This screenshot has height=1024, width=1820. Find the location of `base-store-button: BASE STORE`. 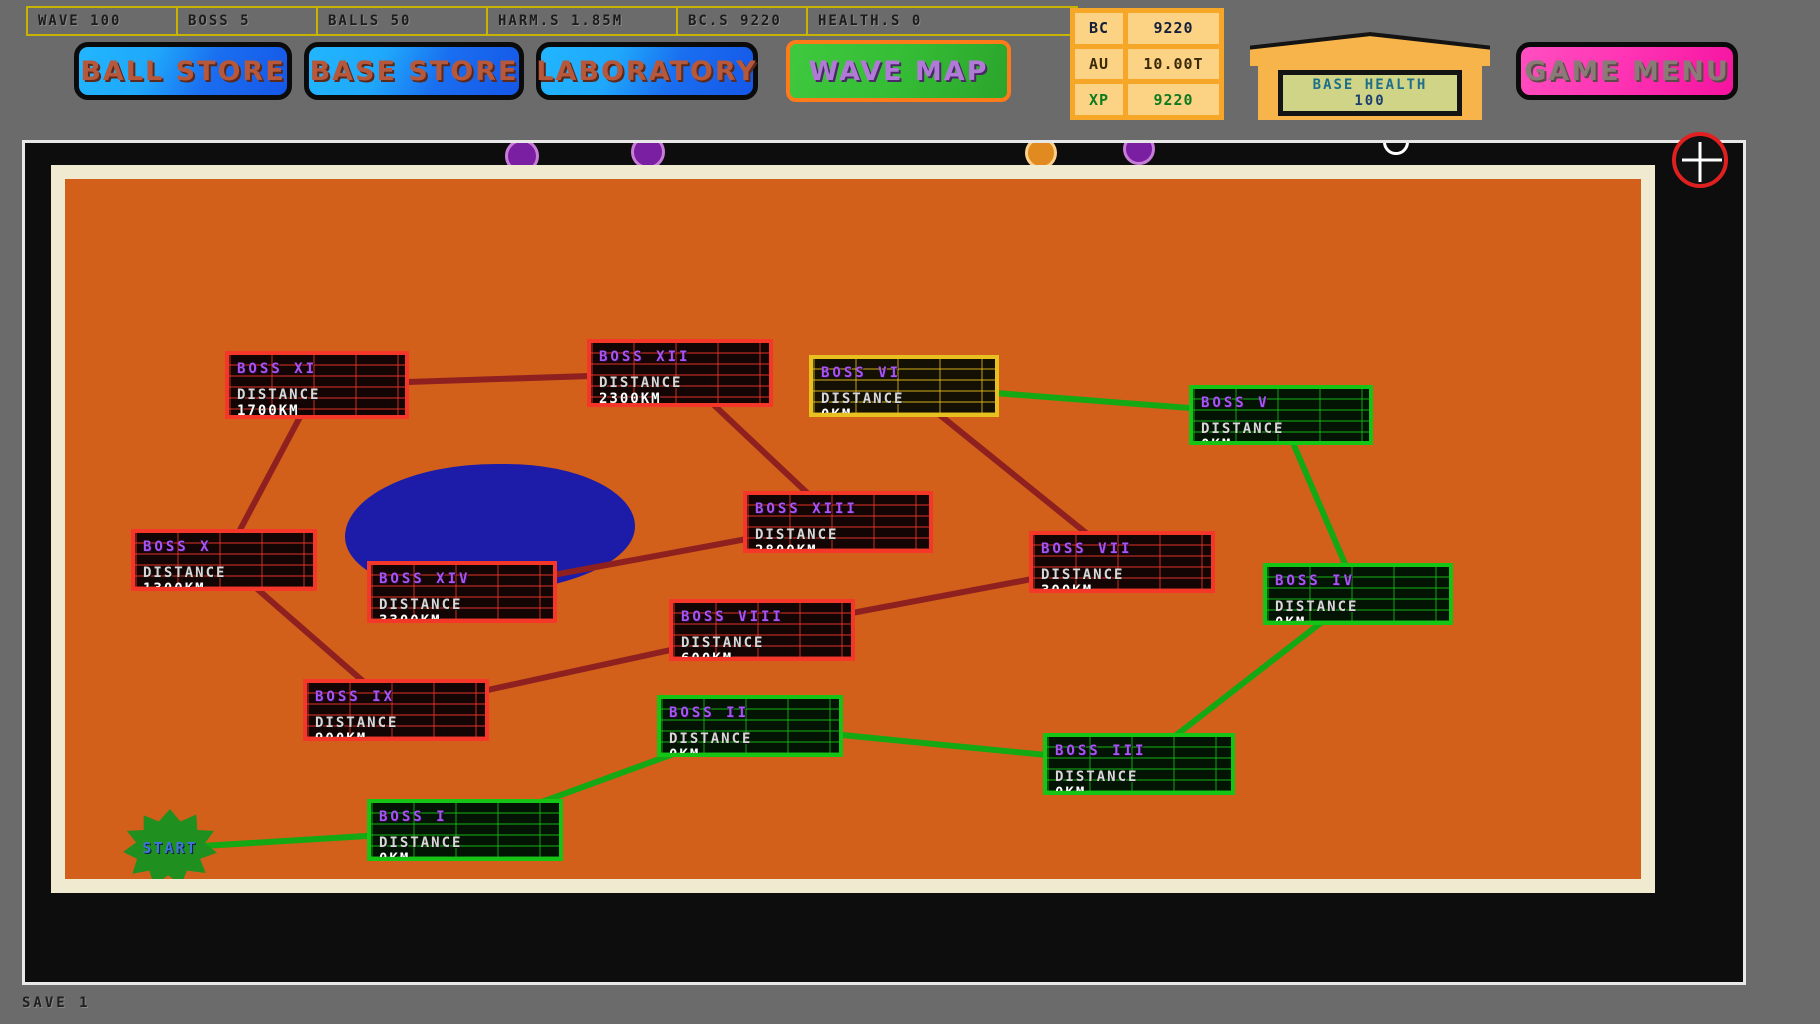

base-store-button: BASE STORE is located at coordinates (414, 71).